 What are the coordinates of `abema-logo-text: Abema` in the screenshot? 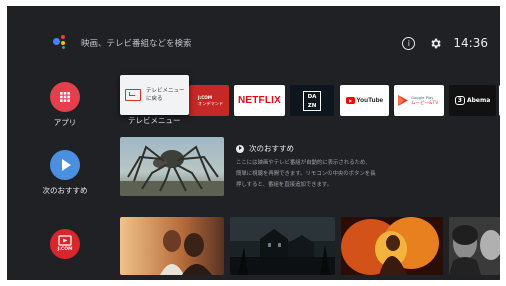 It's located at (478, 100).